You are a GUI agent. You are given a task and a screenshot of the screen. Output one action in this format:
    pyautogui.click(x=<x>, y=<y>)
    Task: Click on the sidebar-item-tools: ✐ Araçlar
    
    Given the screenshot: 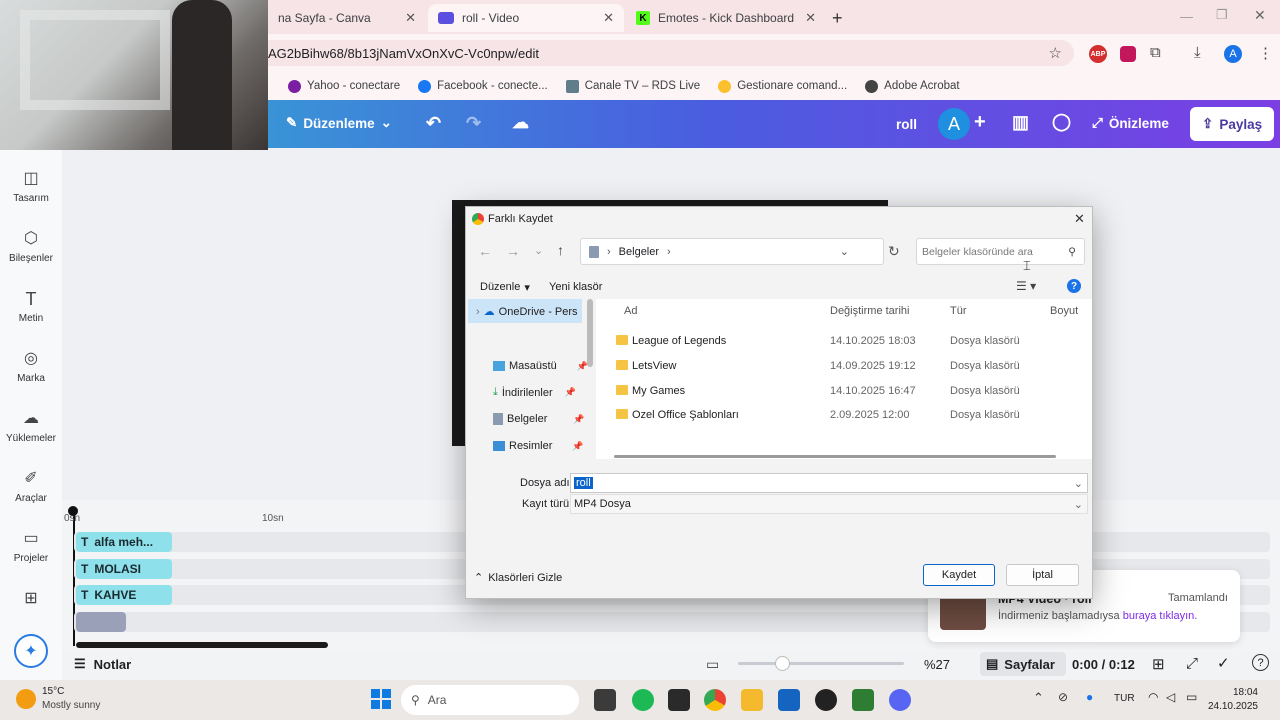 What is the action you would take?
    pyautogui.click(x=31, y=487)
    